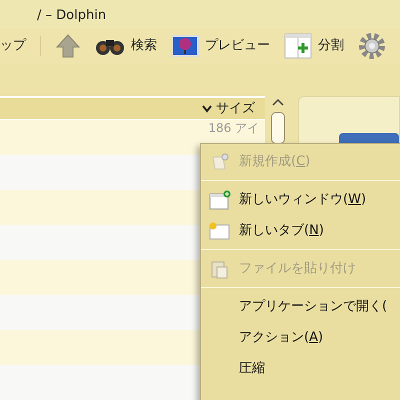  I want to click on menu-item: アプリケーションで開く(, so click(300, 306).